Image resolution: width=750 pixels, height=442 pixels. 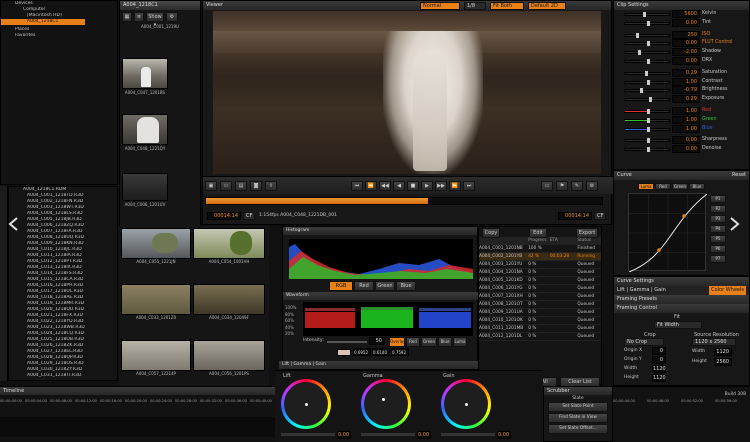 What do you see at coordinates (547, 5) in the screenshot?
I see `preset-dropdown: Default 2D` at bounding box center [547, 5].